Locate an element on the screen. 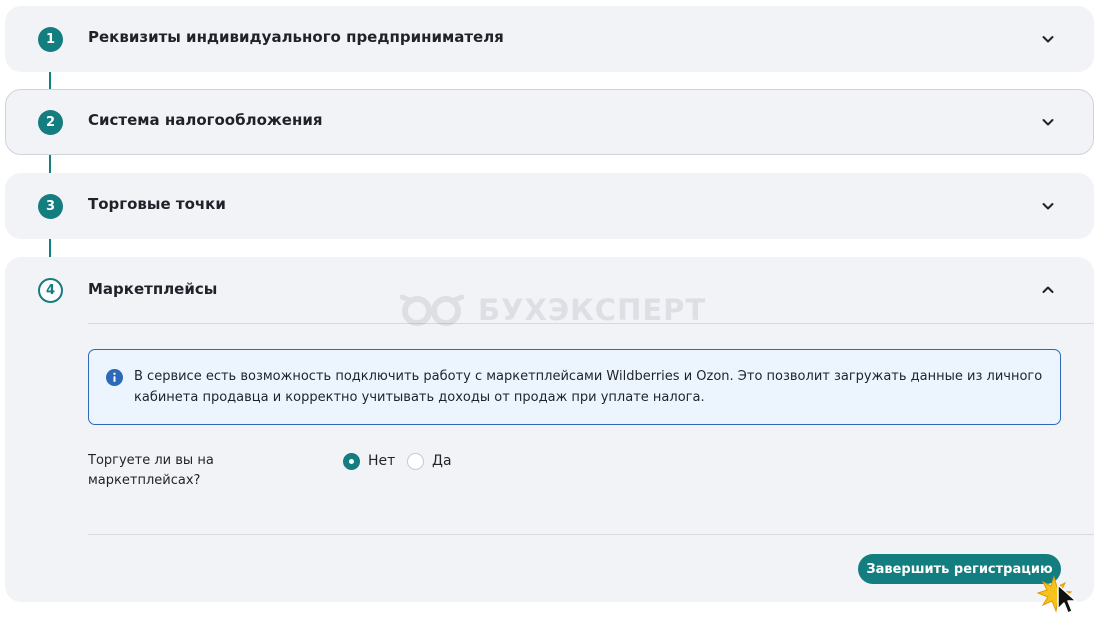 This screenshot has width=1101, height=623. step-title: Торговые точки is located at coordinates (157, 204).